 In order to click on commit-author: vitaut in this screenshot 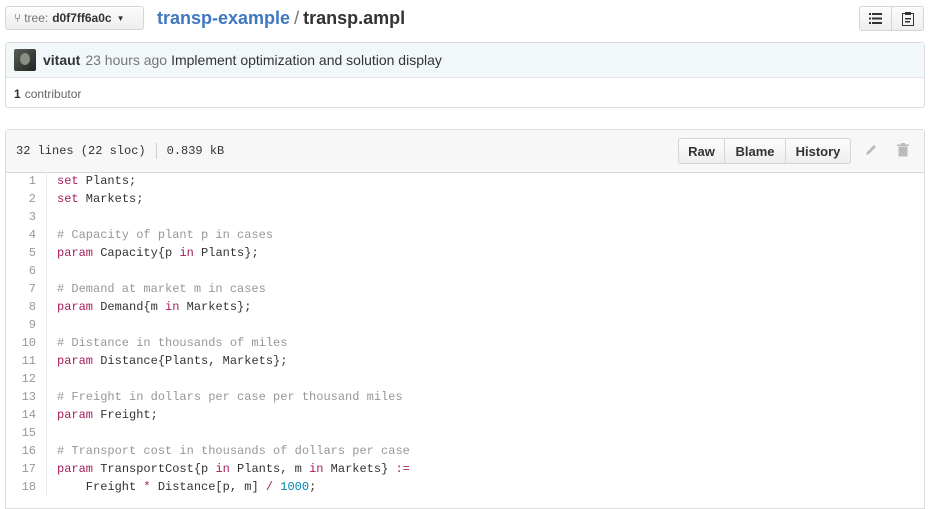, I will do `click(61, 60)`.